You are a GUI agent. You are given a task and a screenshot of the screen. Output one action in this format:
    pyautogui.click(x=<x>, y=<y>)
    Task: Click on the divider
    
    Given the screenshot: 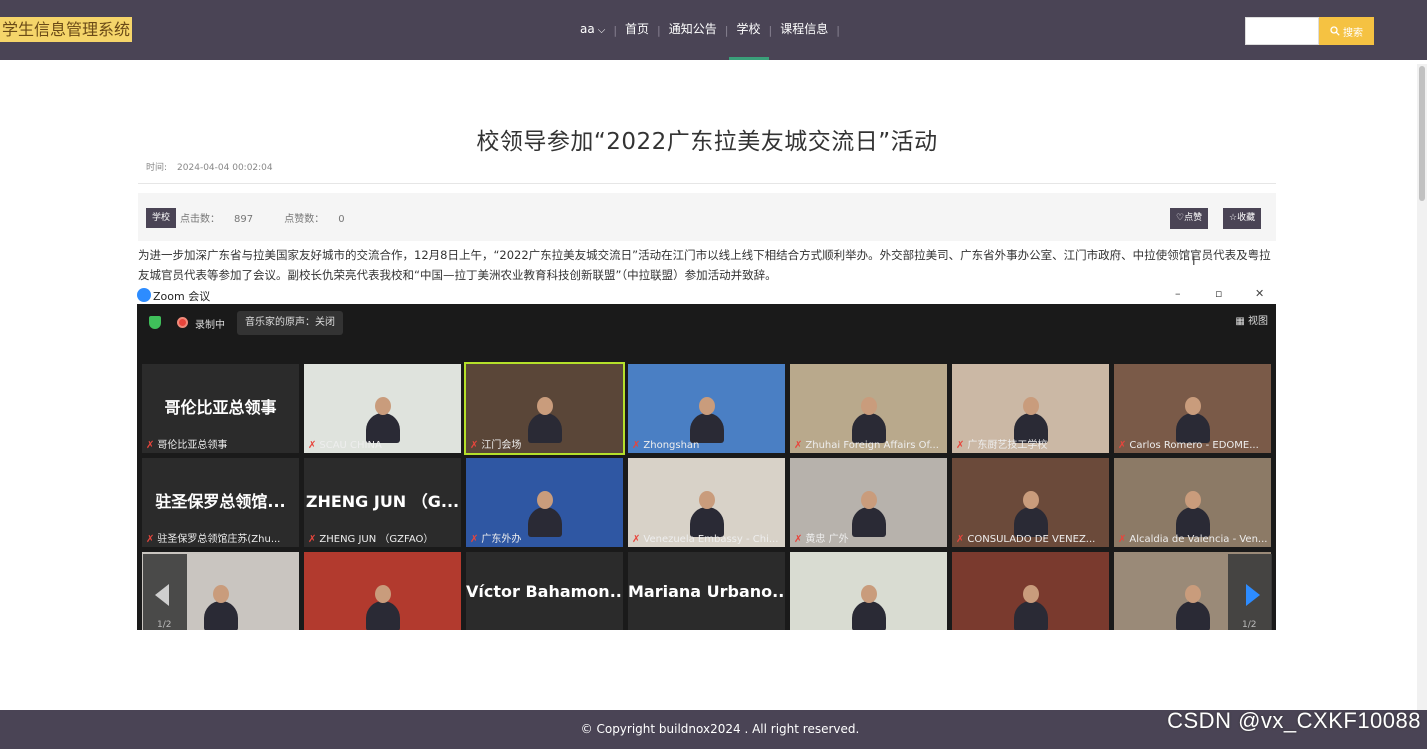 What is the action you would take?
    pyautogui.click(x=707, y=183)
    